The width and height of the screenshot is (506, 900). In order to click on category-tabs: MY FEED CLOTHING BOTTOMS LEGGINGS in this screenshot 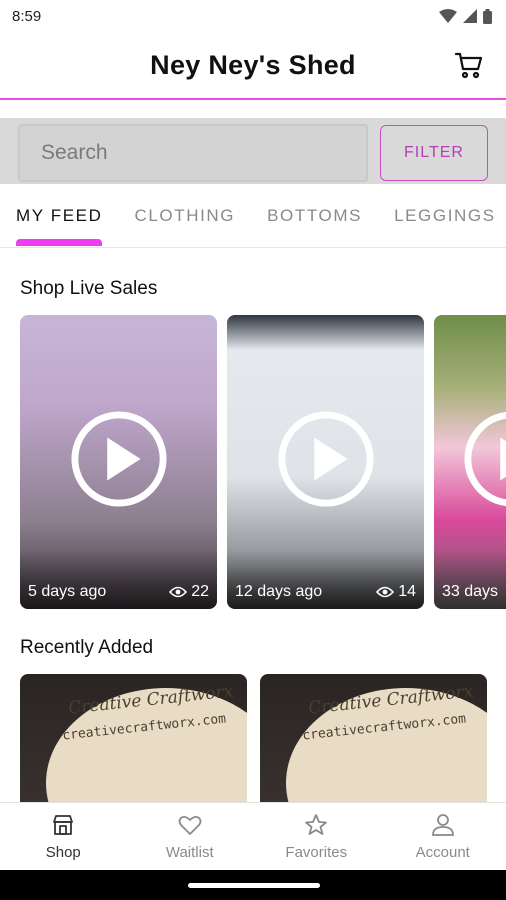, I will do `click(253, 217)`.